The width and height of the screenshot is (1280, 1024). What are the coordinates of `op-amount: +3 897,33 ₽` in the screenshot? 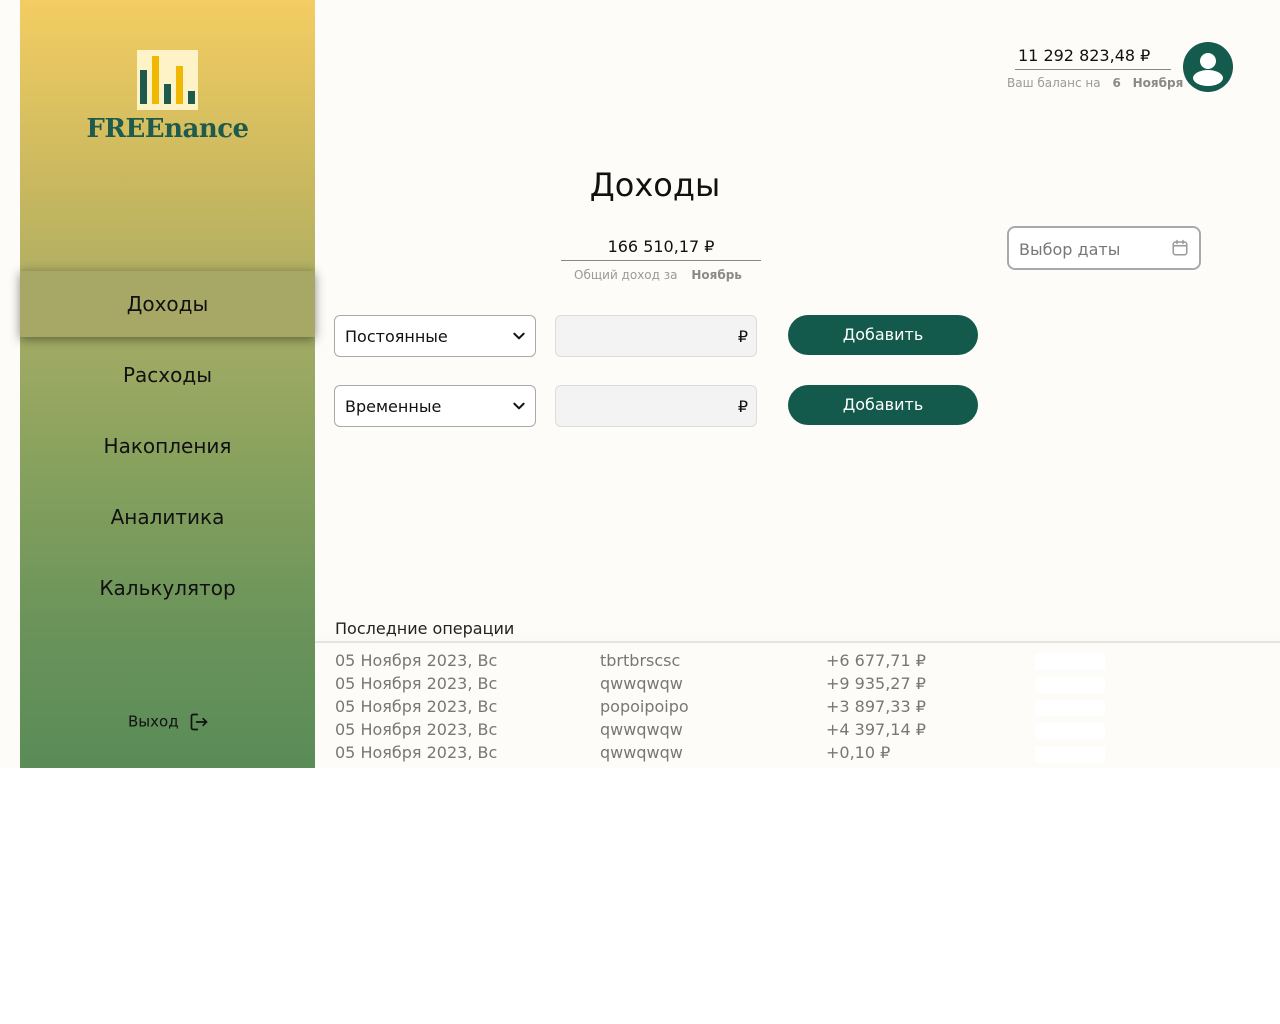 It's located at (876, 706).